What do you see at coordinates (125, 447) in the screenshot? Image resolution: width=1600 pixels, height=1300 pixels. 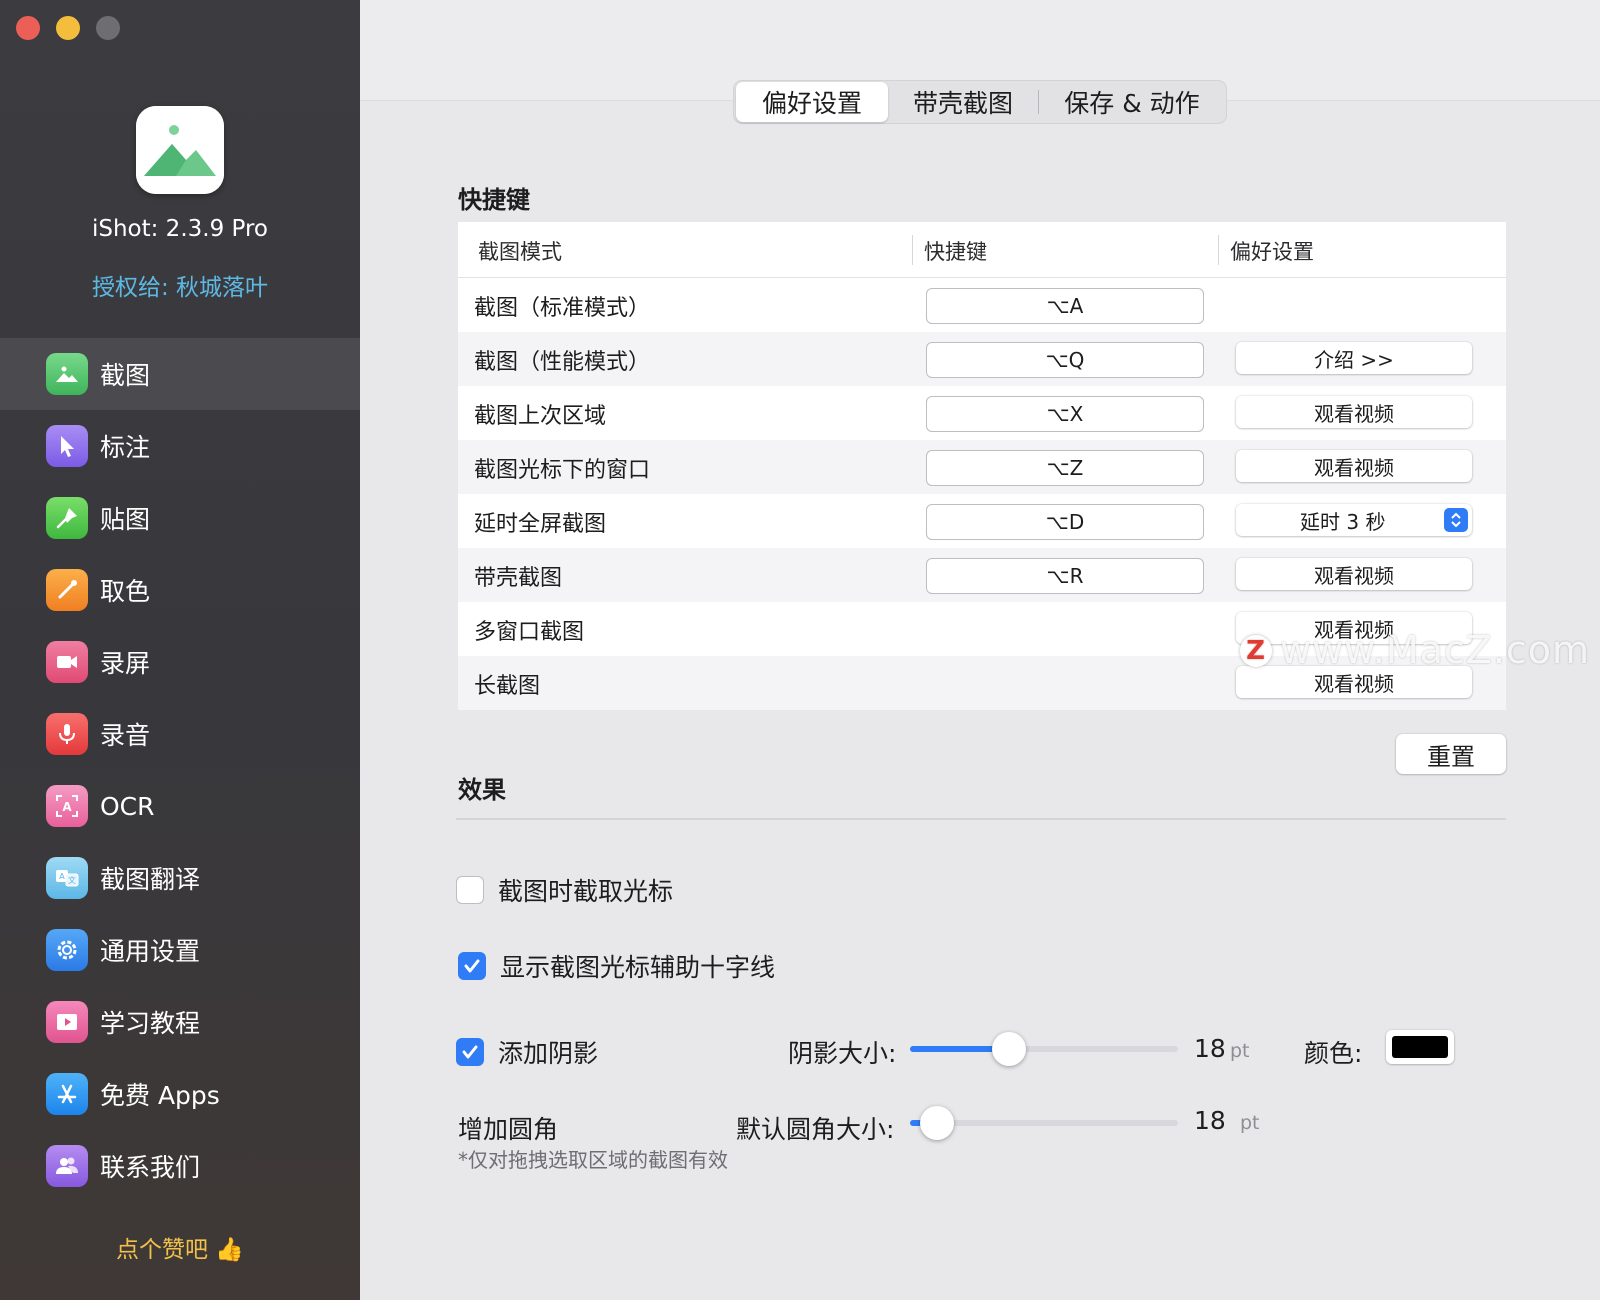 I see `sidebar-item-label: 标注` at bounding box center [125, 447].